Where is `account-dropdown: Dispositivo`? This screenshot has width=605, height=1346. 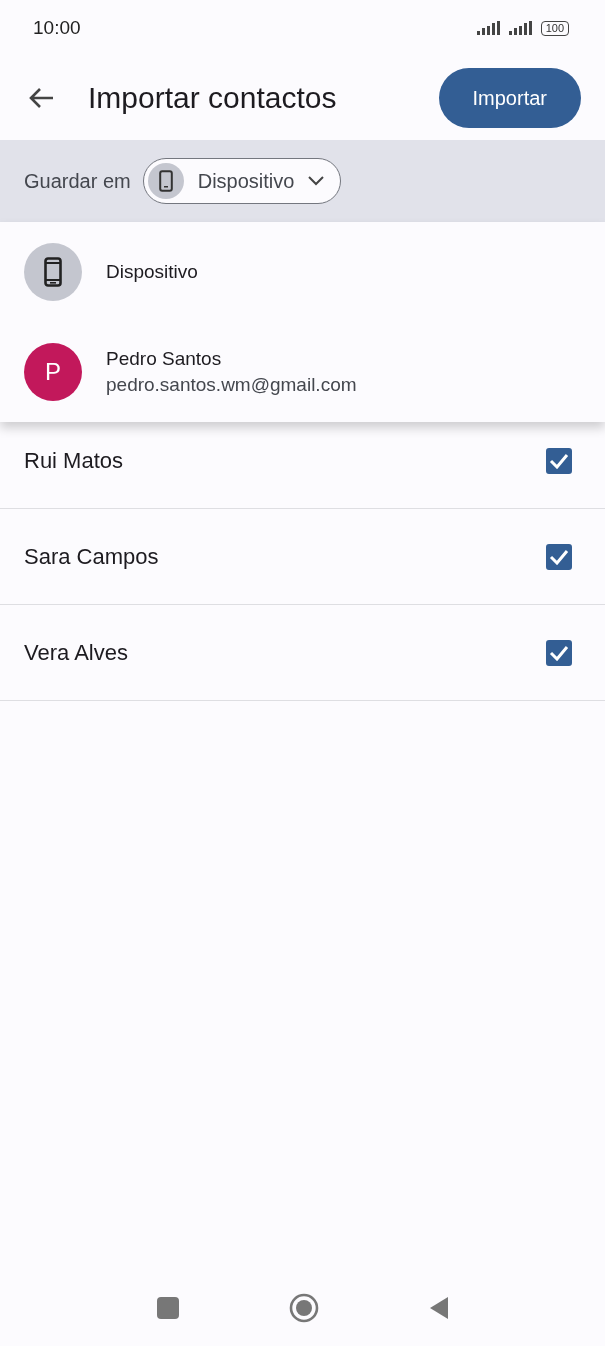
account-dropdown: Dispositivo is located at coordinates (242, 181).